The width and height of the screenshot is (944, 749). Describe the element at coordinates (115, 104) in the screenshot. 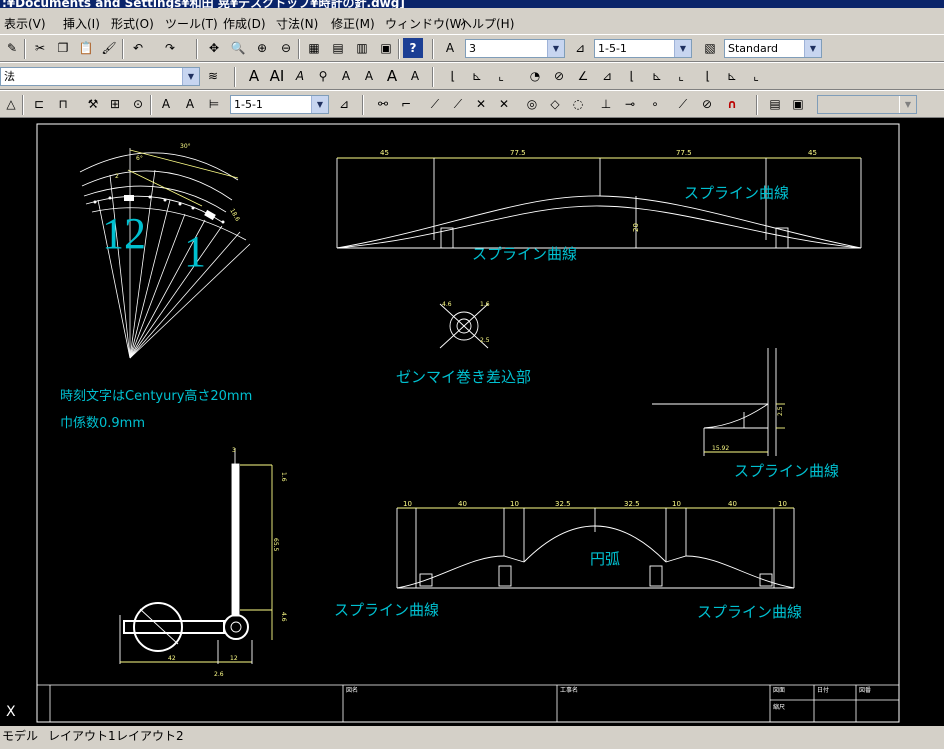

I see `tolerance-box-icon: ⊞` at that location.